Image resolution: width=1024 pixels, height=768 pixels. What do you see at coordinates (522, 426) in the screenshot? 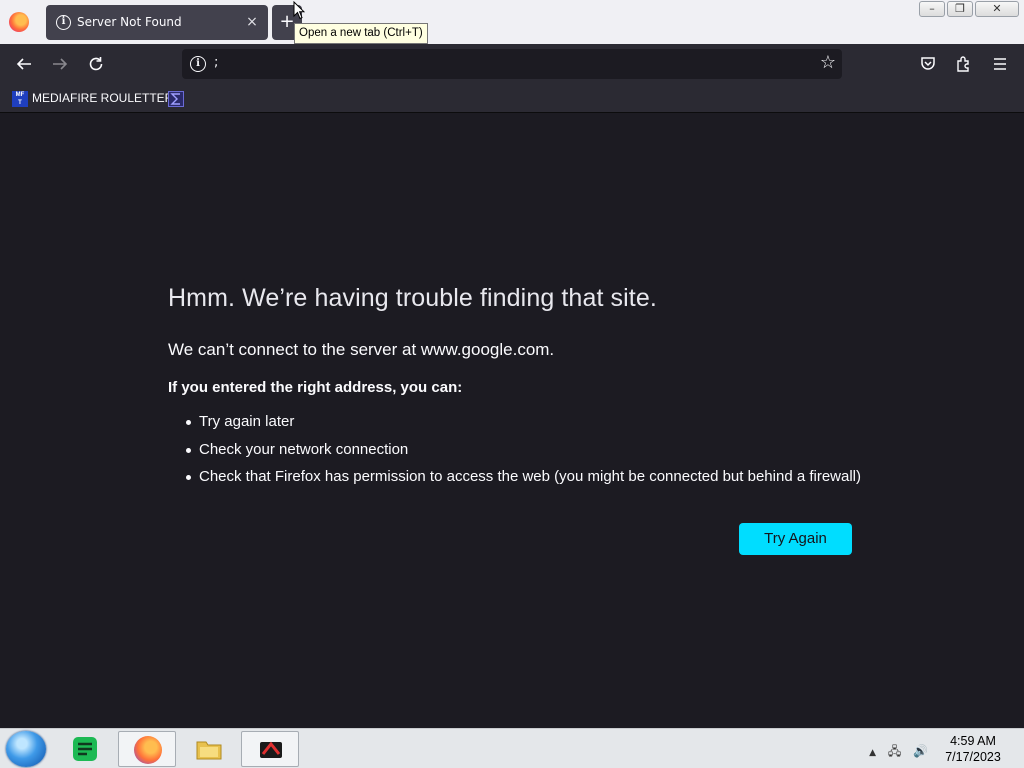
I see `list-item: Try again later` at bounding box center [522, 426].